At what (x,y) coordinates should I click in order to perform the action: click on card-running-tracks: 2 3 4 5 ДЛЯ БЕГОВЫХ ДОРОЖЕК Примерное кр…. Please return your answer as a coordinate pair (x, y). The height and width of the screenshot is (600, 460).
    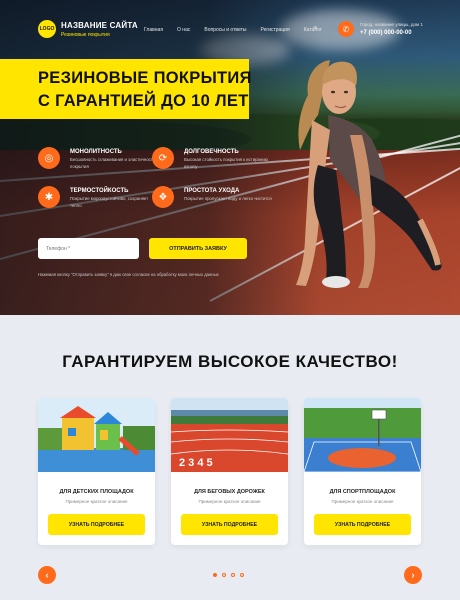
    Looking at the image, I should click on (229, 471).